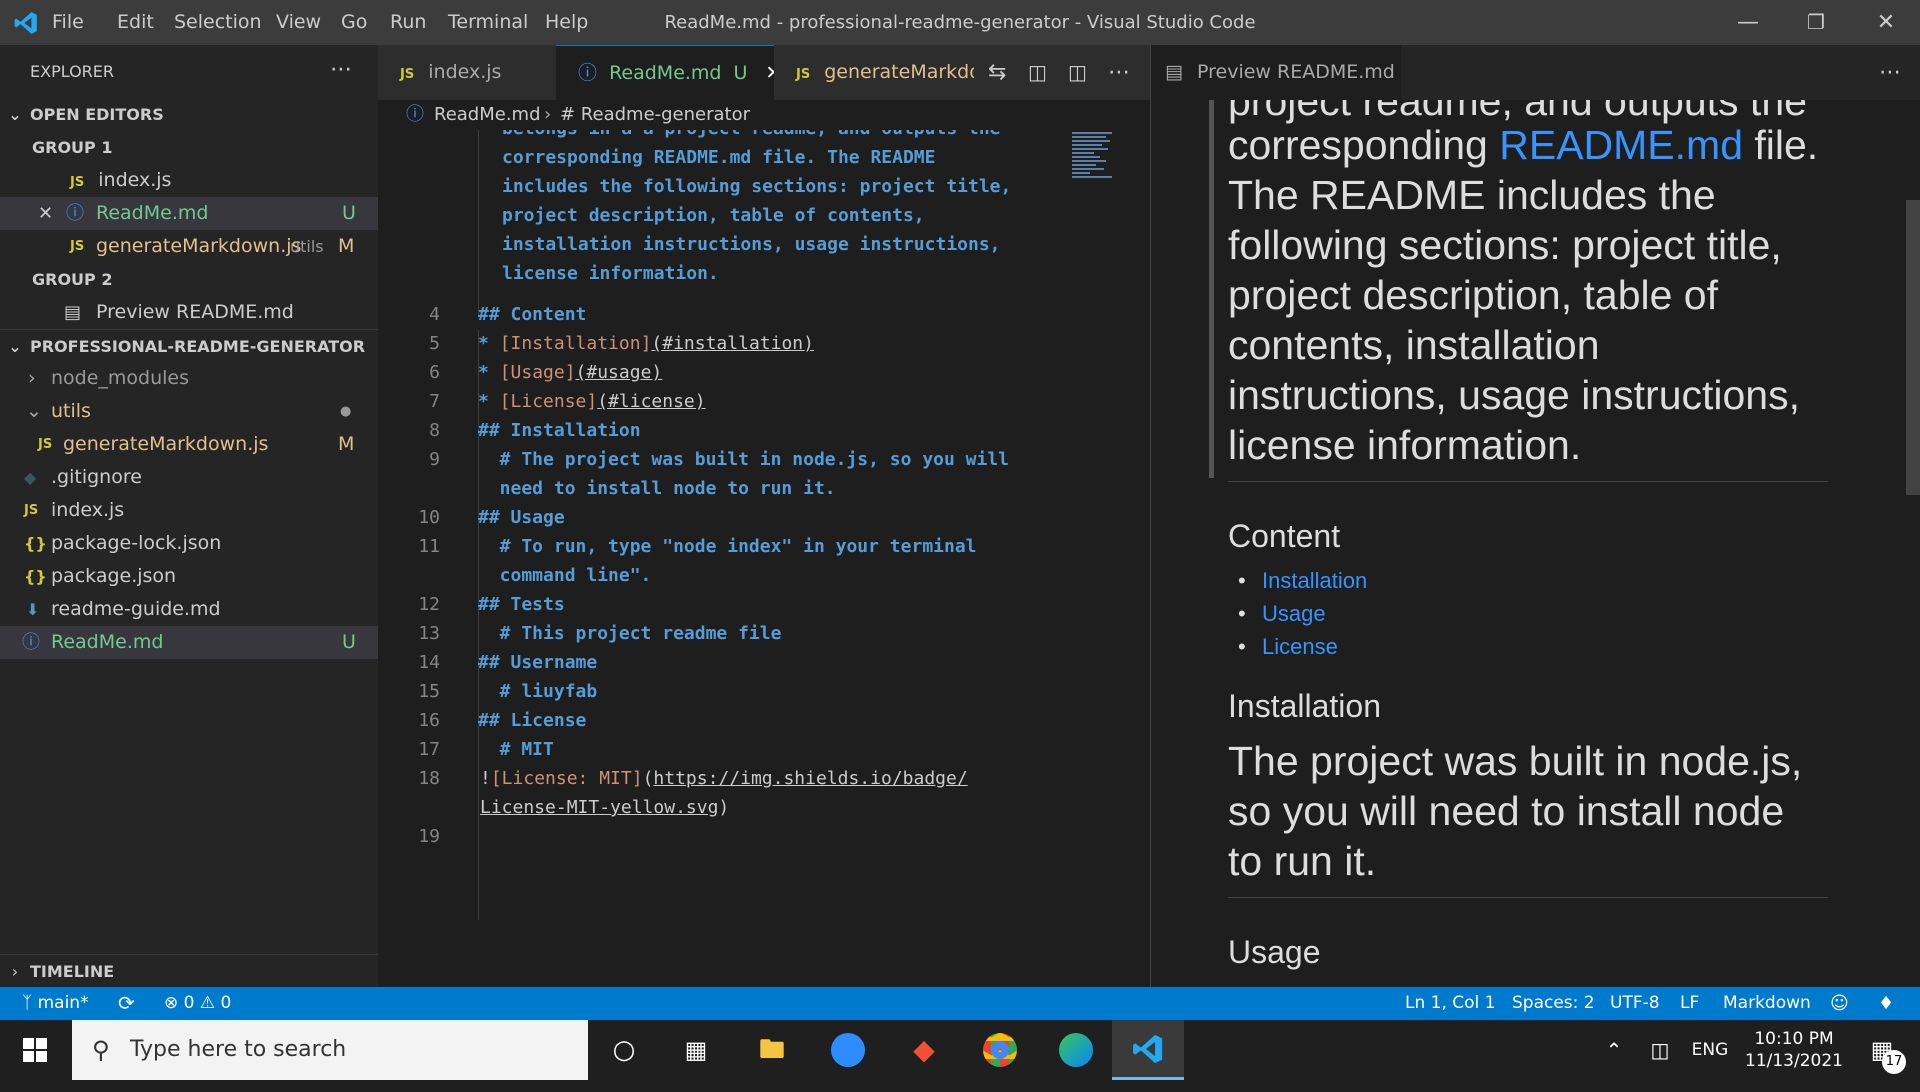  I want to click on clock-date: 11/13/2021, so click(1794, 1061).